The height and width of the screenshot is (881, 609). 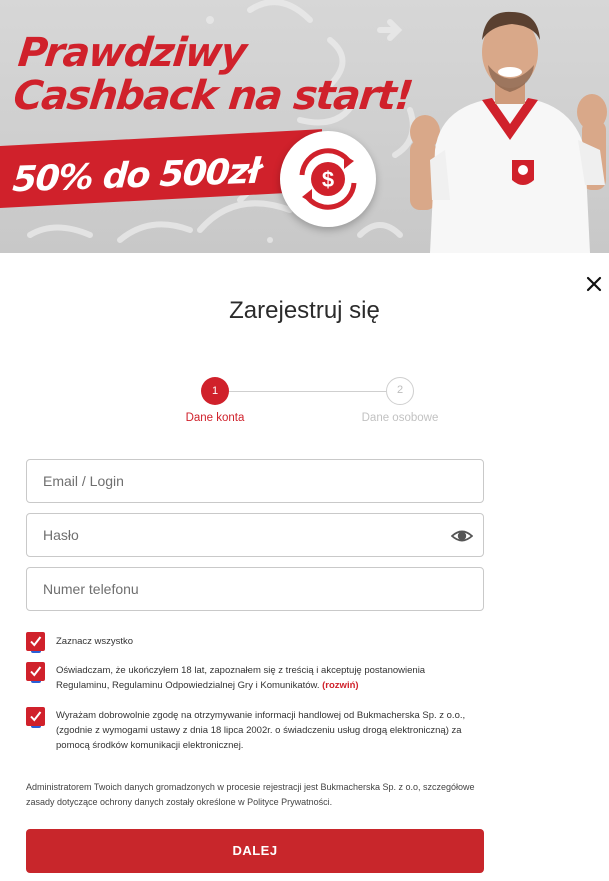 I want to click on phone-field, so click(x=255, y=589).